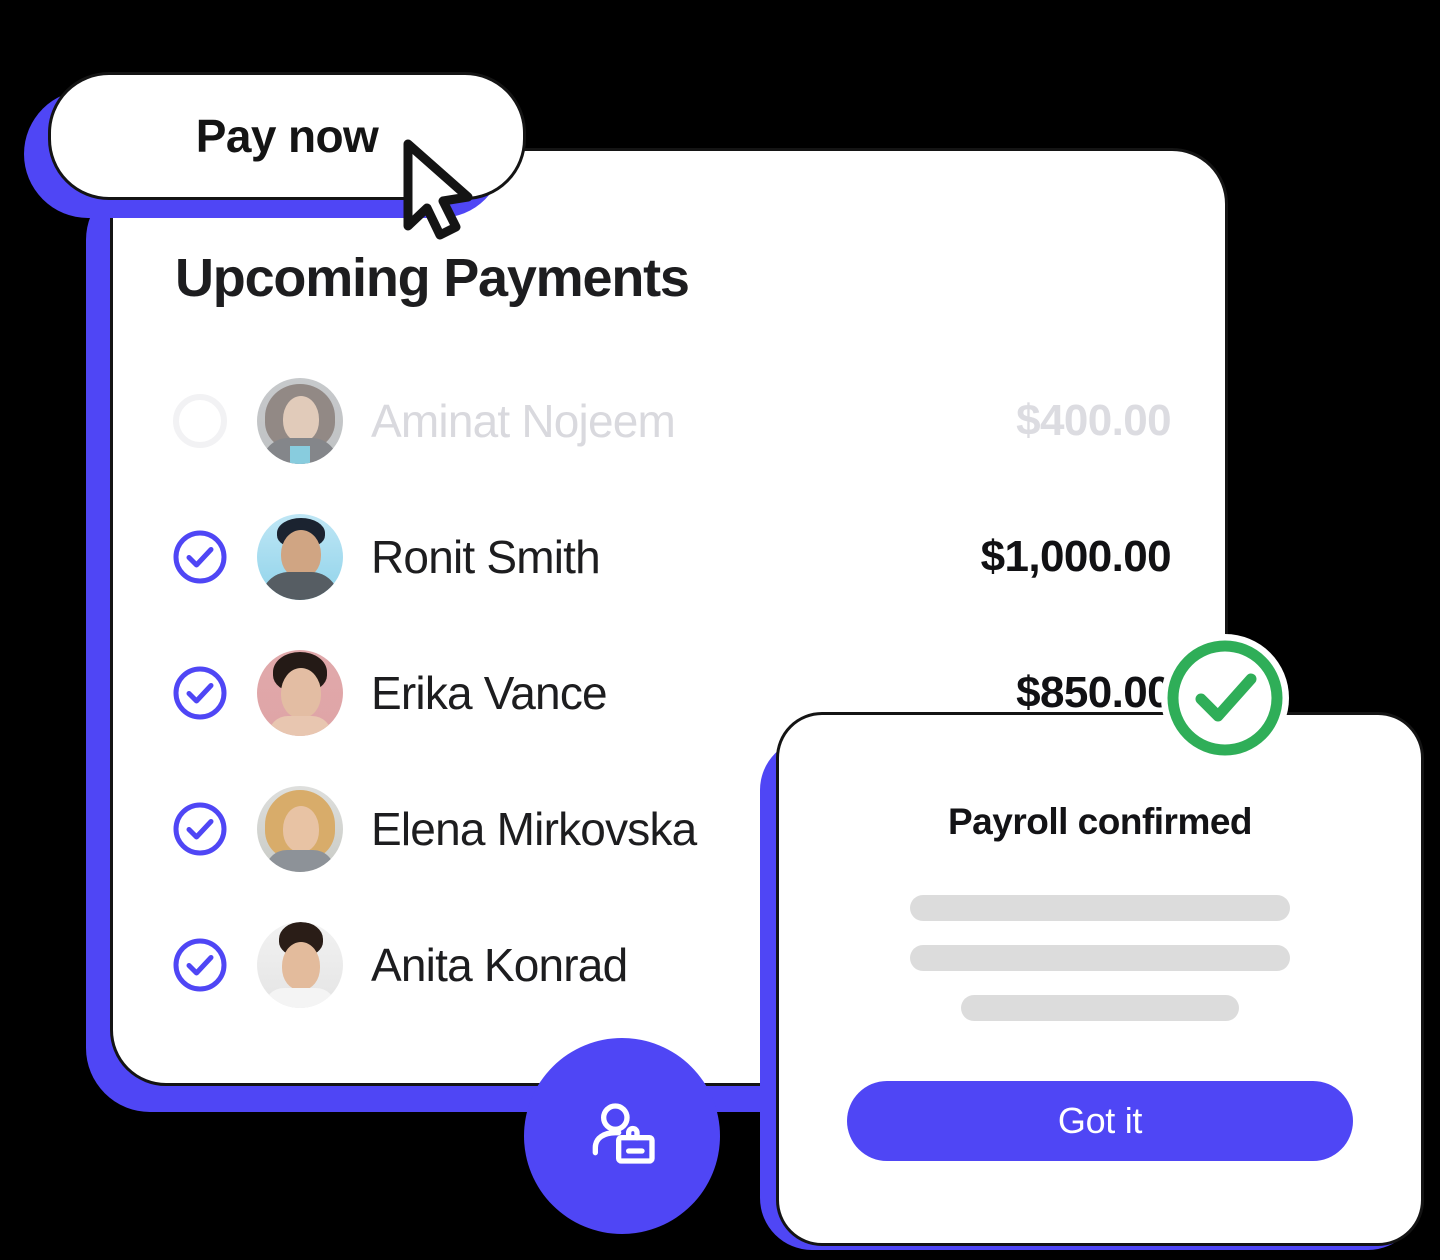 The image size is (1440, 1260). I want to click on list-item: Aminat Nojeem $400.00, so click(671, 421).